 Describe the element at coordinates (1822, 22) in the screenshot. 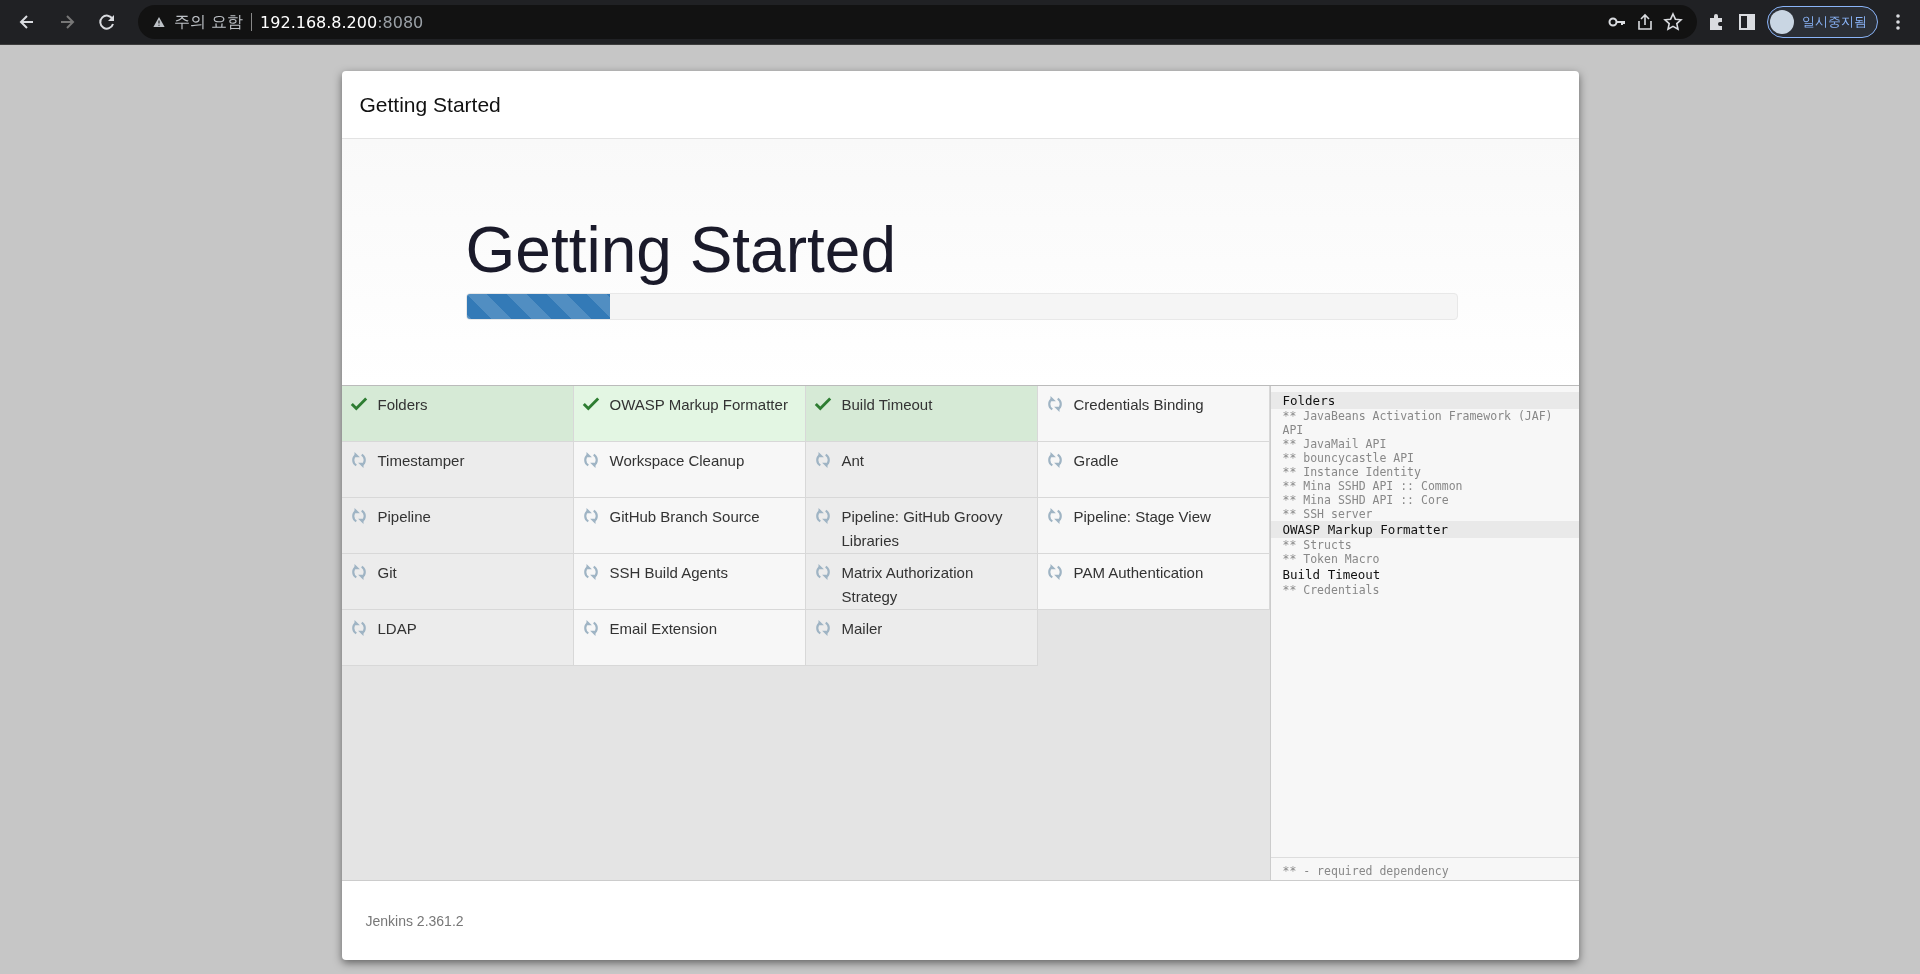

I see `profile-button: 일시중지됨` at that location.